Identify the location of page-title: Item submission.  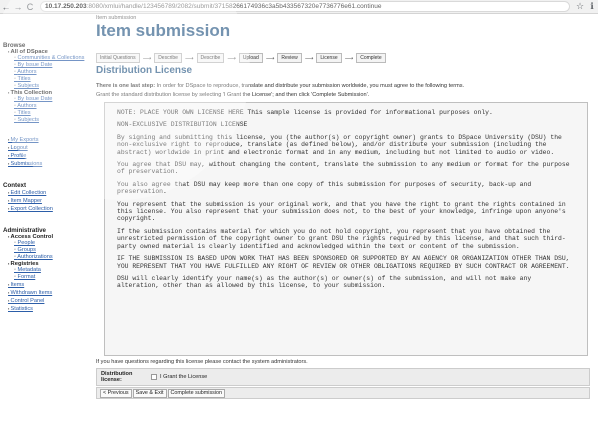
(163, 30).